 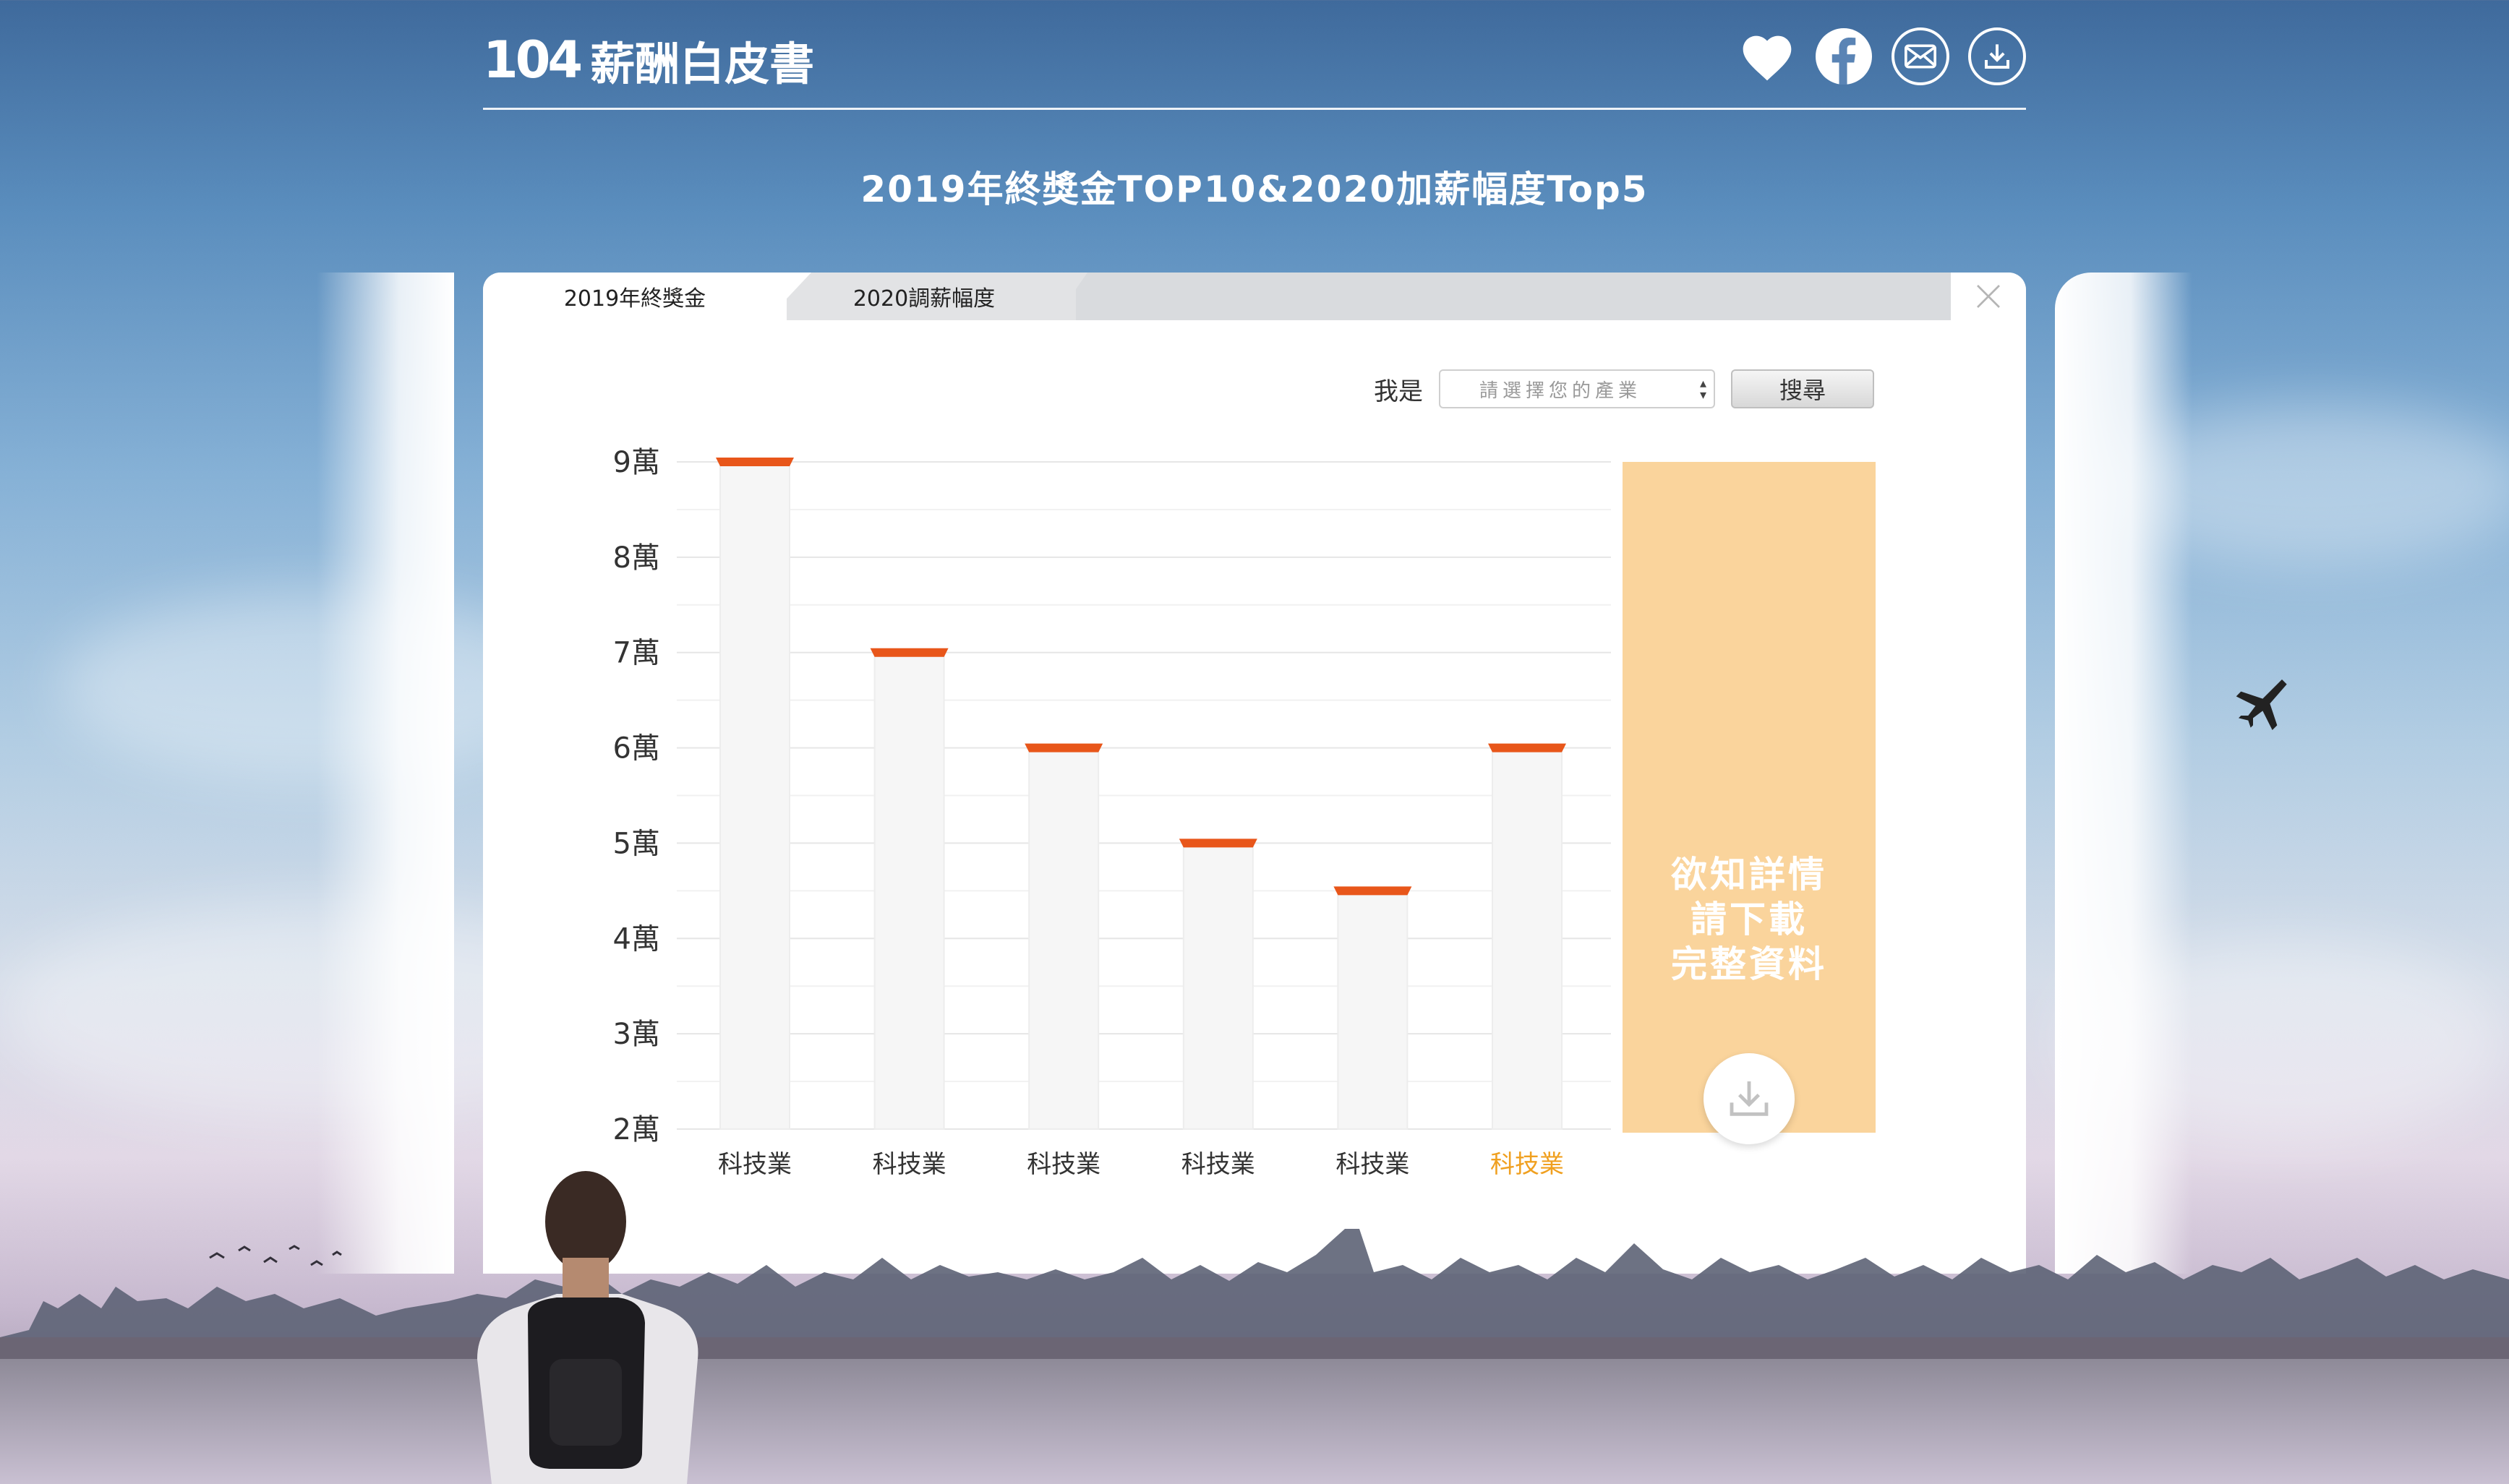 What do you see at coordinates (1882, 56) in the screenshot?
I see `header-actions` at bounding box center [1882, 56].